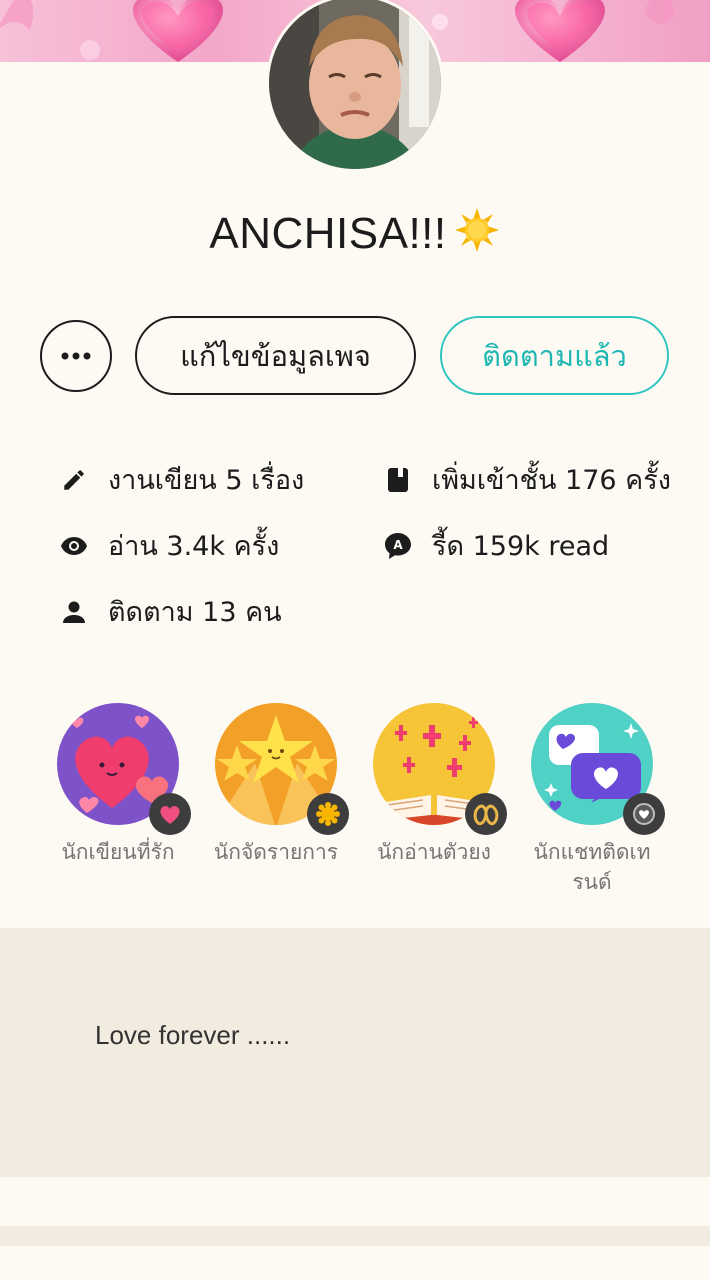  I want to click on badge-label: นักแชทติดเทรนด์, so click(592, 867).